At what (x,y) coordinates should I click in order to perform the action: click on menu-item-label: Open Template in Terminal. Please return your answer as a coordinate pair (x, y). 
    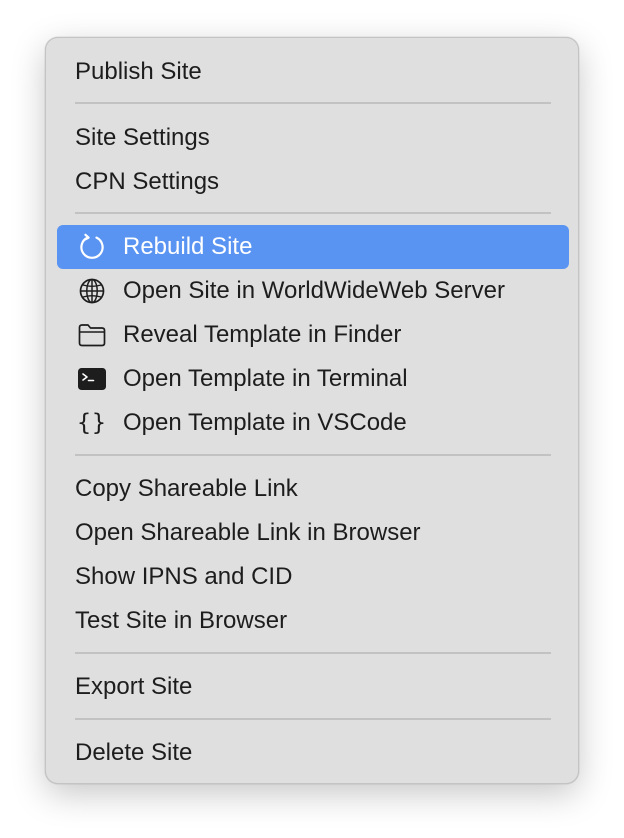
    Looking at the image, I should click on (265, 378).